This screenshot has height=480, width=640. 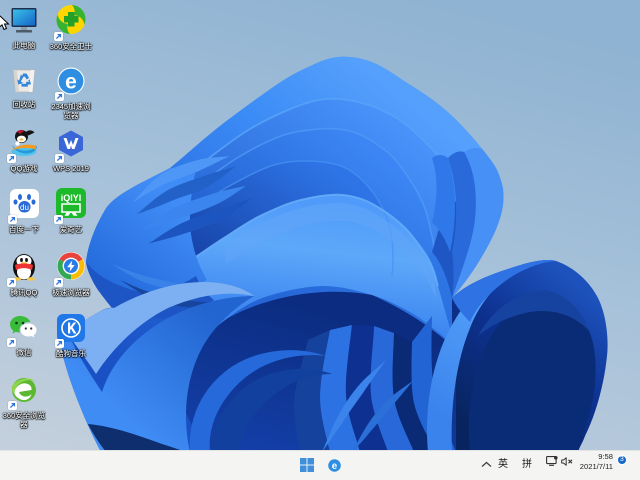 What do you see at coordinates (71, 198) in the screenshot?
I see `svg-text: iQIYI` at bounding box center [71, 198].